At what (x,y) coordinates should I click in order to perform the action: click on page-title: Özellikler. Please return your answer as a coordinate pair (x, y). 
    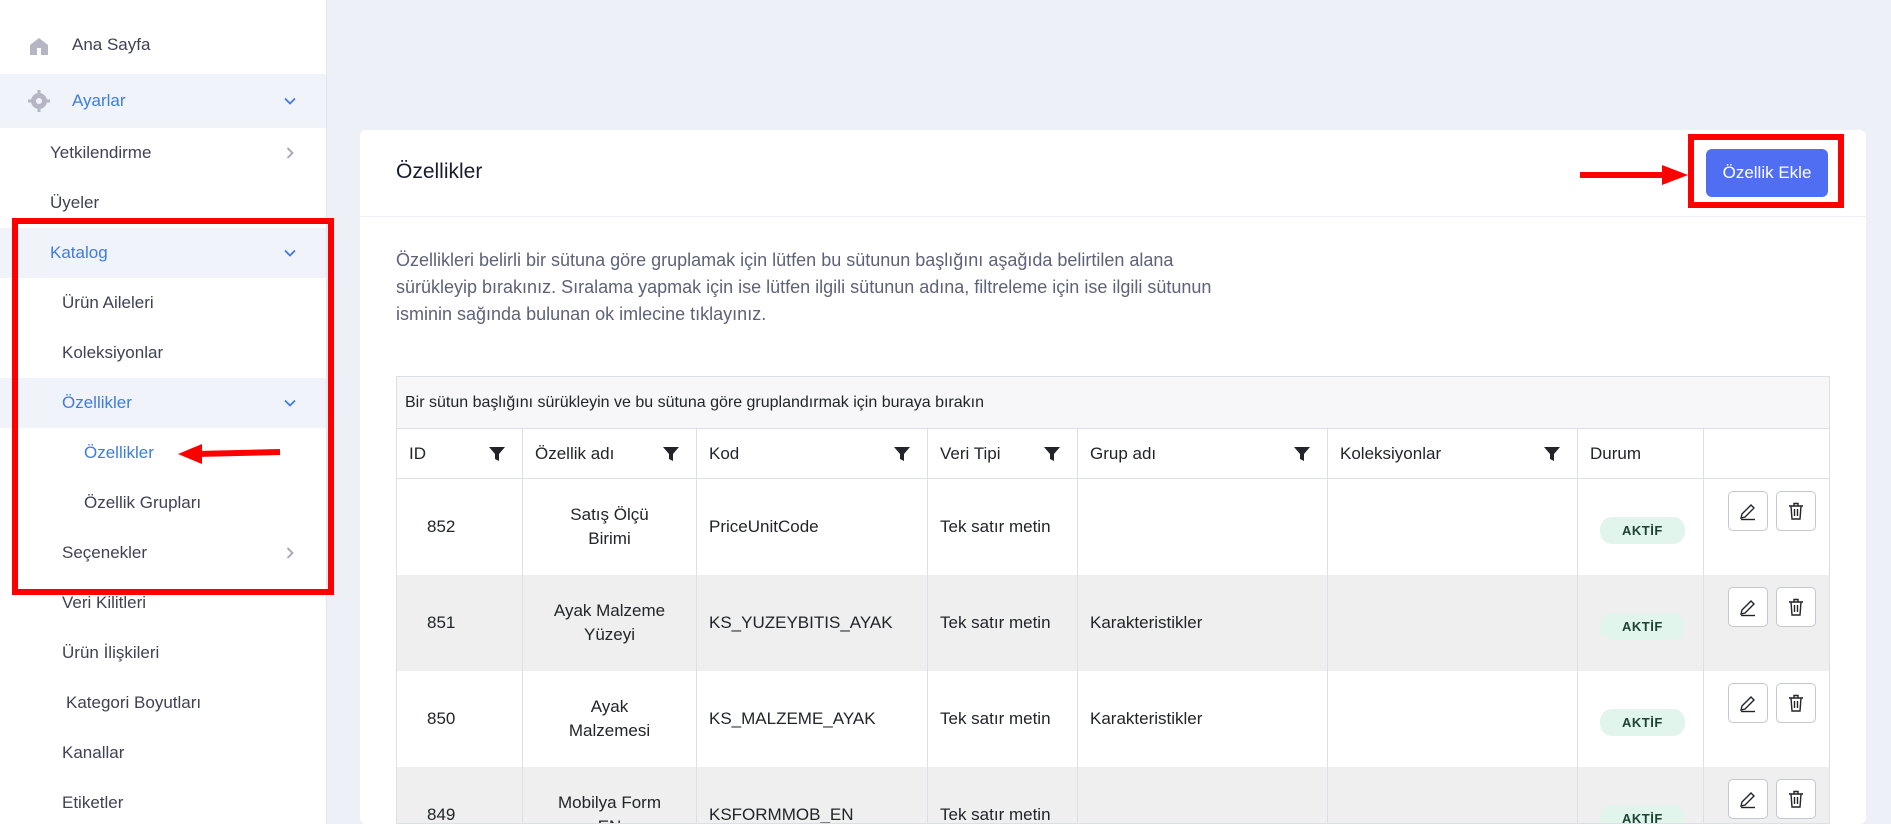
    Looking at the image, I should click on (439, 171).